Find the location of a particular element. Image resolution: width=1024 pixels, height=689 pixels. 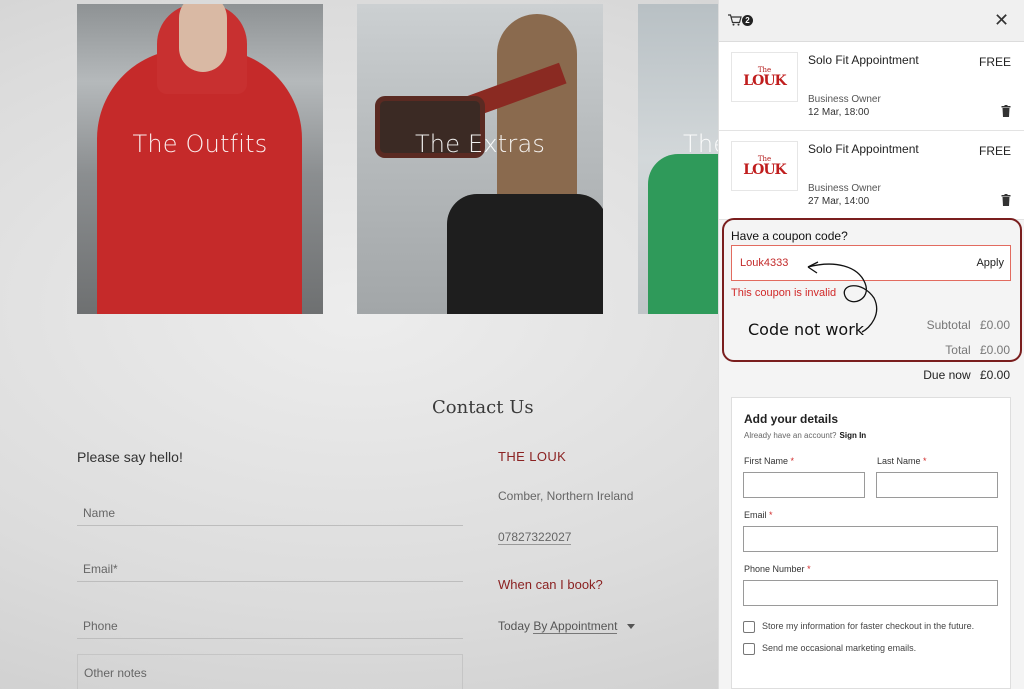

cart-header: 2 ✕ is located at coordinates (871, 21).